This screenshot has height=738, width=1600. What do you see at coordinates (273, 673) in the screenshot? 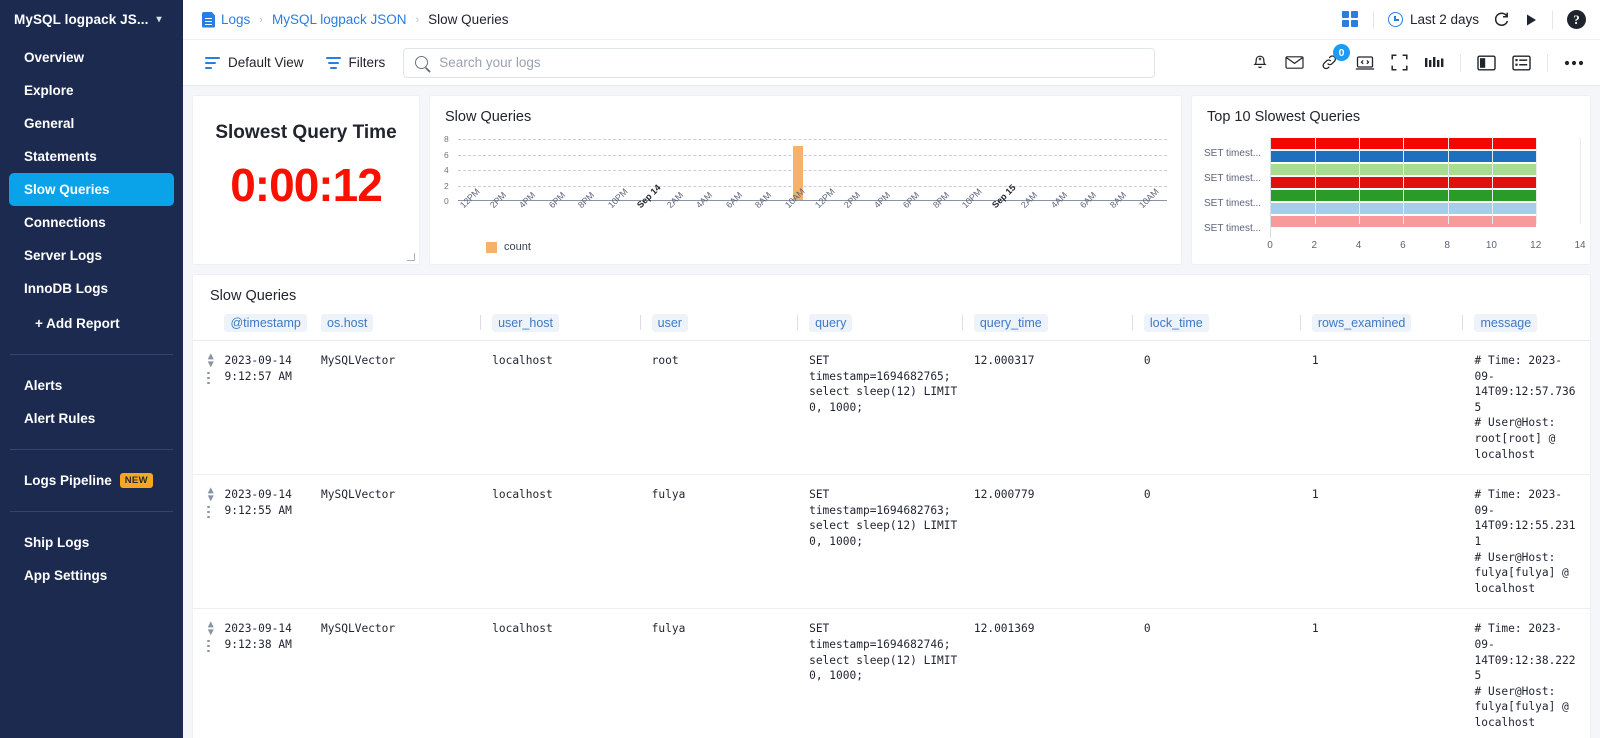
I see `cell-timestamp: 2023-09-14 9:12:38 AM` at bounding box center [273, 673].